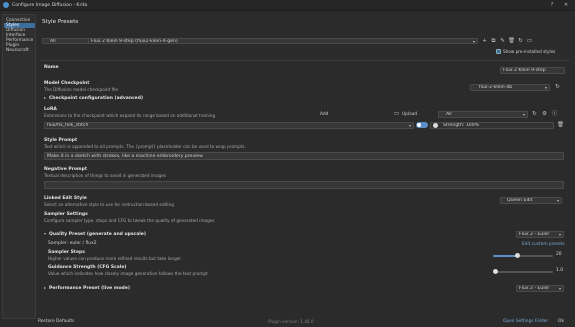 This screenshot has width=575, height=327. What do you see at coordinates (134, 41) in the screenshot?
I see `style-preset-value: Flux 2 Klein 9-step (flux2-klein-4-gen)` at bounding box center [134, 41].